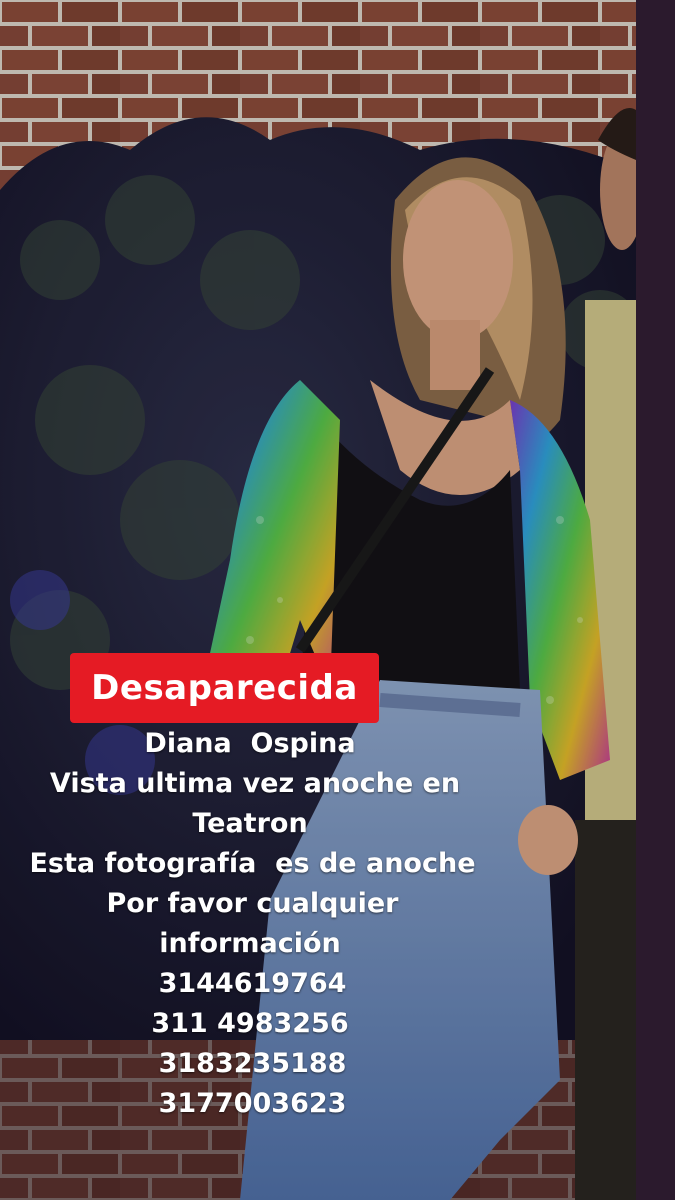 The width and height of the screenshot is (675, 1200). I want to click on phone-number: 3144619764, so click(252, 983).